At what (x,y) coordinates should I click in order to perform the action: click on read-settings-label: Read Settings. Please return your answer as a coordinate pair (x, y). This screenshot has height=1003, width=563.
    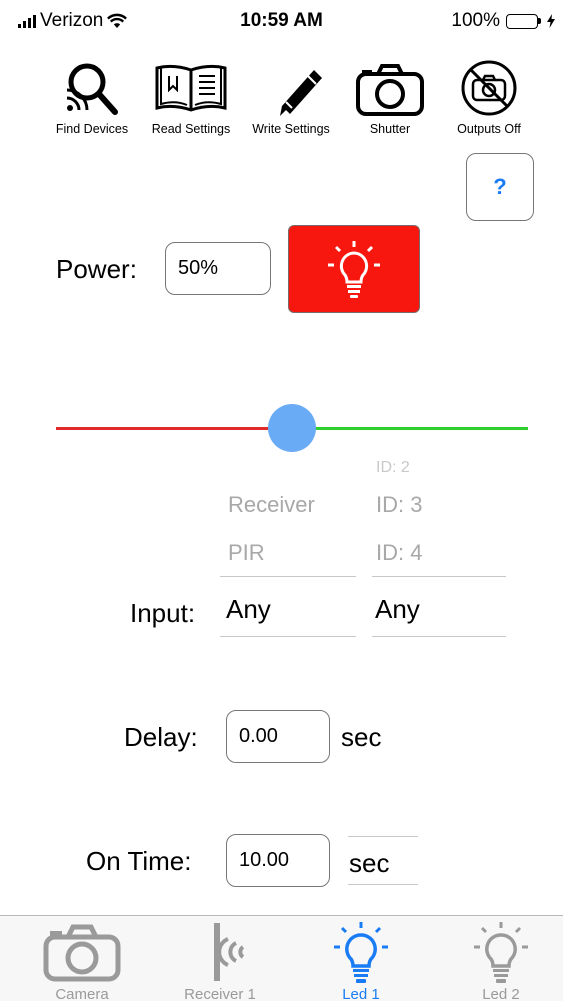
    Looking at the image, I should click on (191, 129).